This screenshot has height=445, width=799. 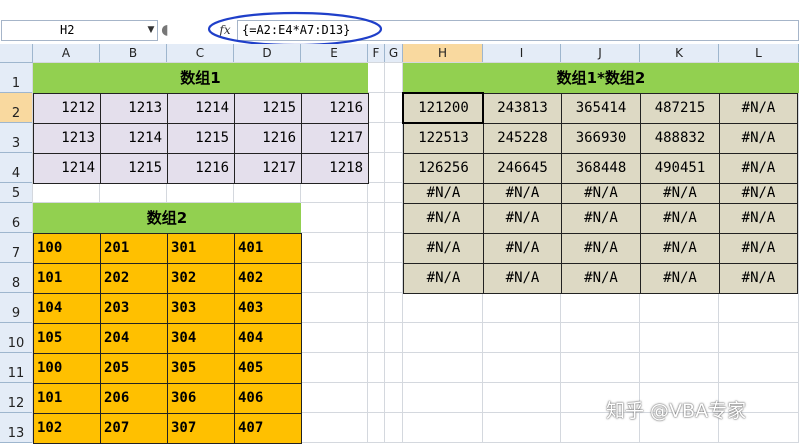 I want to click on result-cell: 245228, so click(x=522, y=138).